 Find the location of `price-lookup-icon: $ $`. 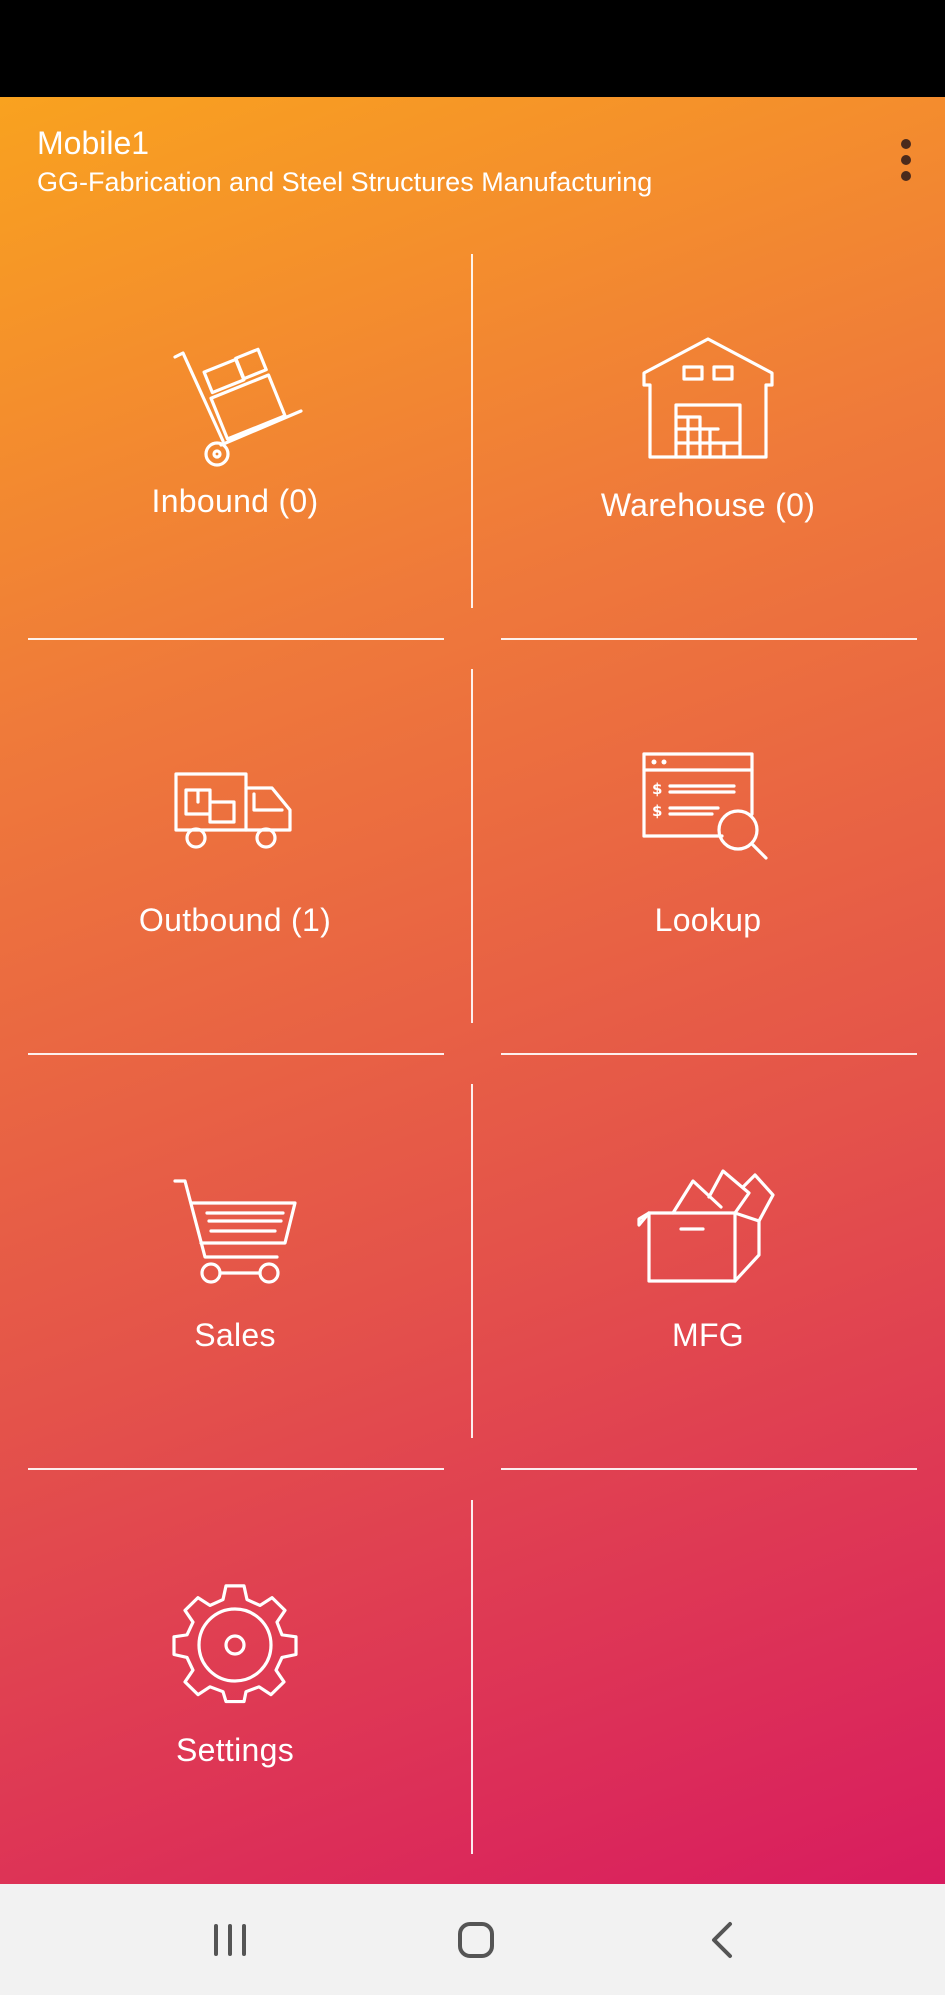

price-lookup-icon: $ $ is located at coordinates (705, 806).